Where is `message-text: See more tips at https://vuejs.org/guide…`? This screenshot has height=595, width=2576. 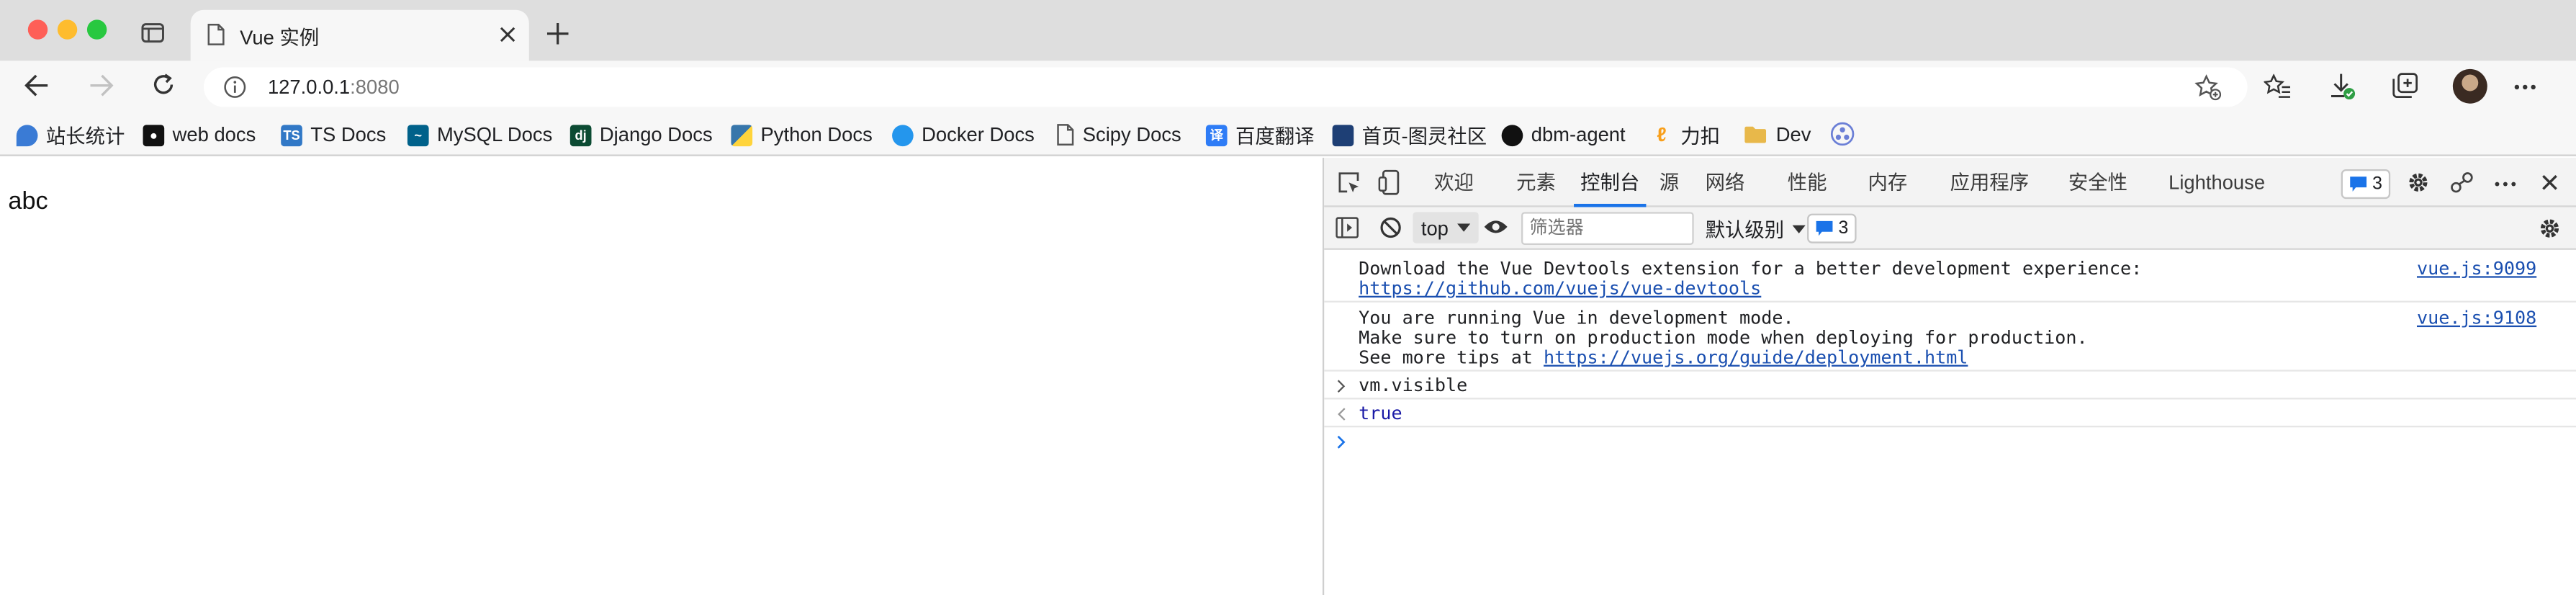 message-text: See more tips at https://vuejs.org/guide… is located at coordinates (1663, 357).